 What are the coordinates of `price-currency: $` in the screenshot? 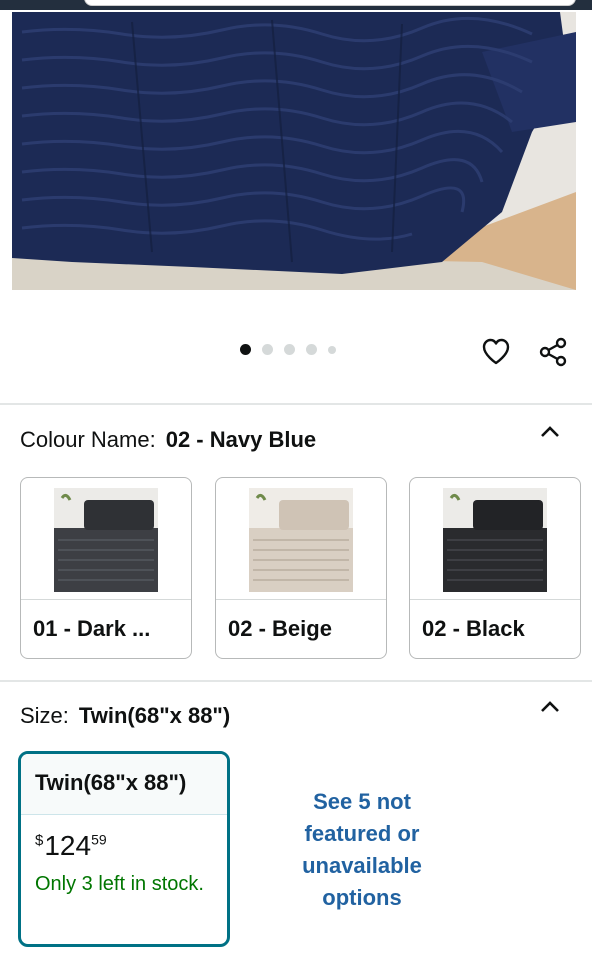 It's located at (39, 840).